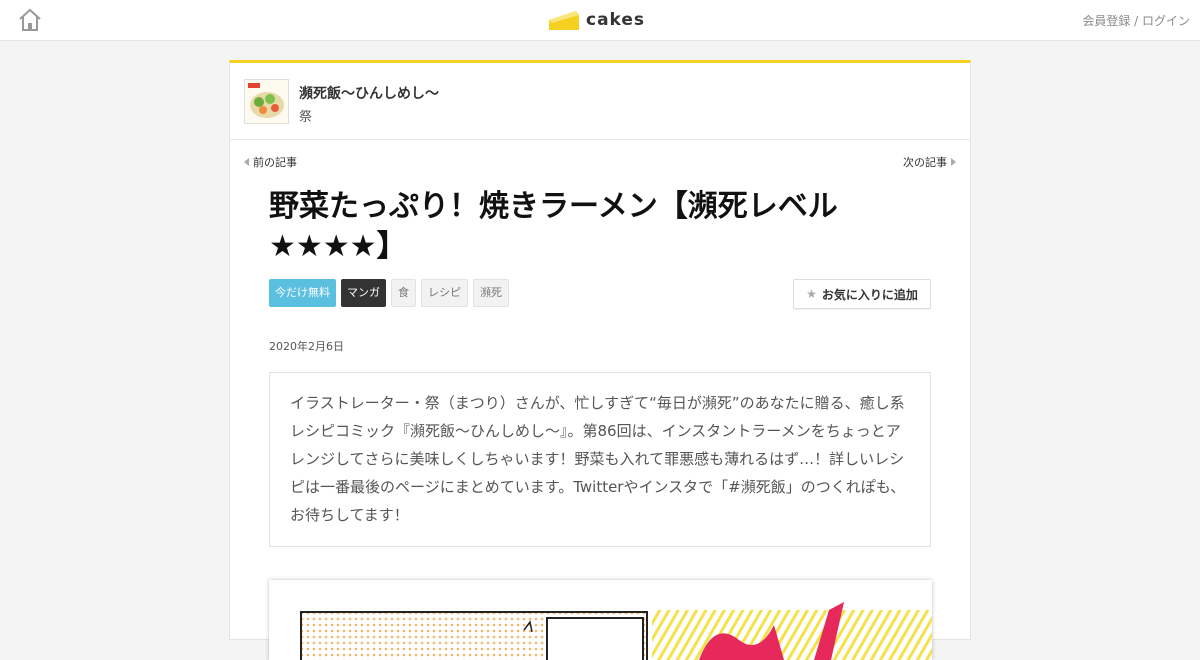 This screenshot has width=1200, height=660. What do you see at coordinates (553, 226) in the screenshot?
I see `article-title: 野菜たっぷり！焼きラーメン【瀕死レベル★★★★】` at bounding box center [553, 226].